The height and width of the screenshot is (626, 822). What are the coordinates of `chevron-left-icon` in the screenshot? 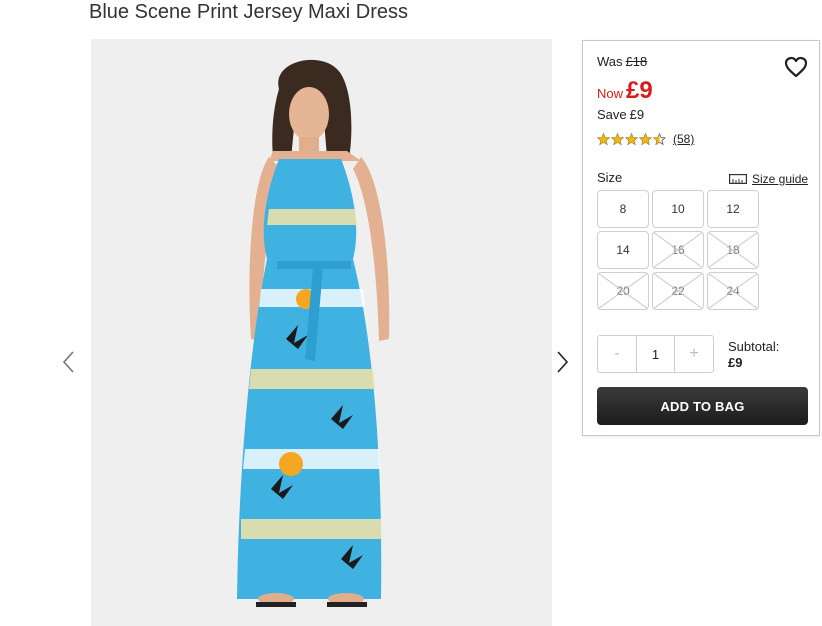 It's located at (68, 362).